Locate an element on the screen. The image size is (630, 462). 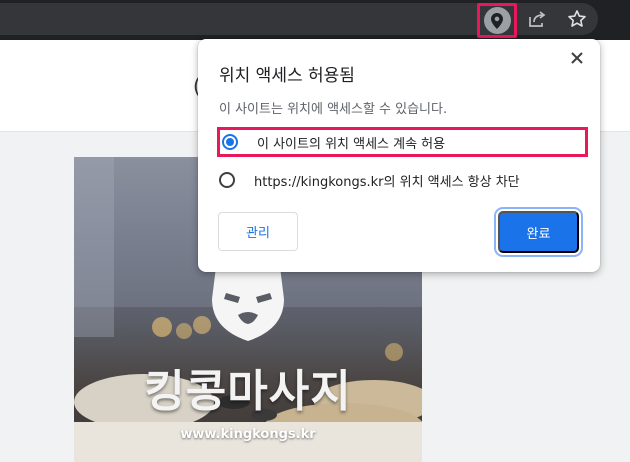
done-button: 완료 is located at coordinates (538, 232).